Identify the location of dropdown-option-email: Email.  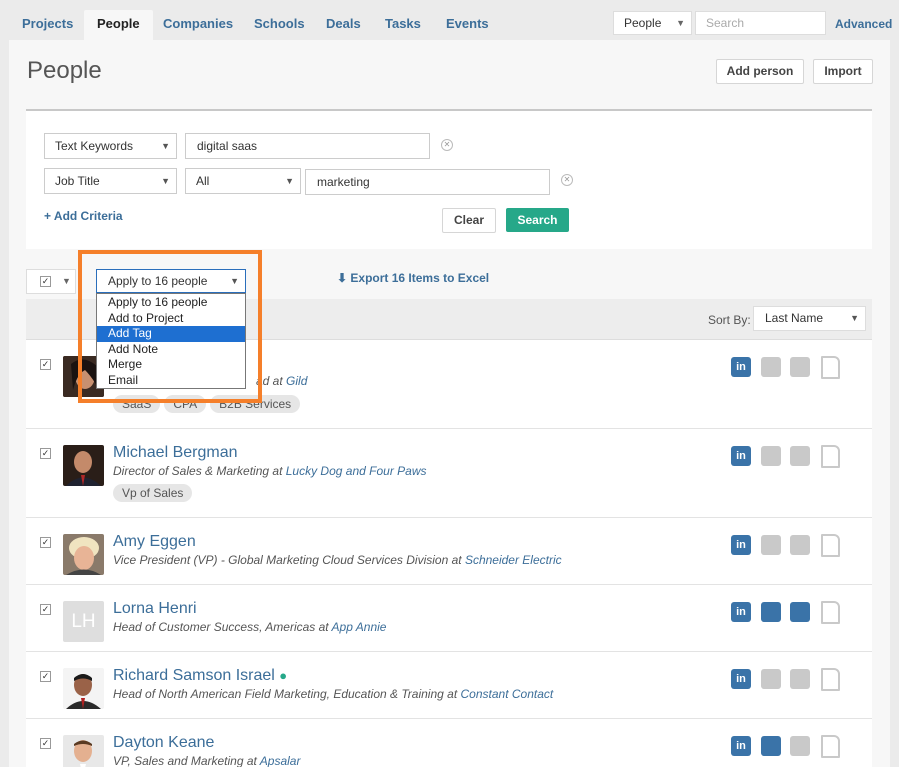
(171, 381).